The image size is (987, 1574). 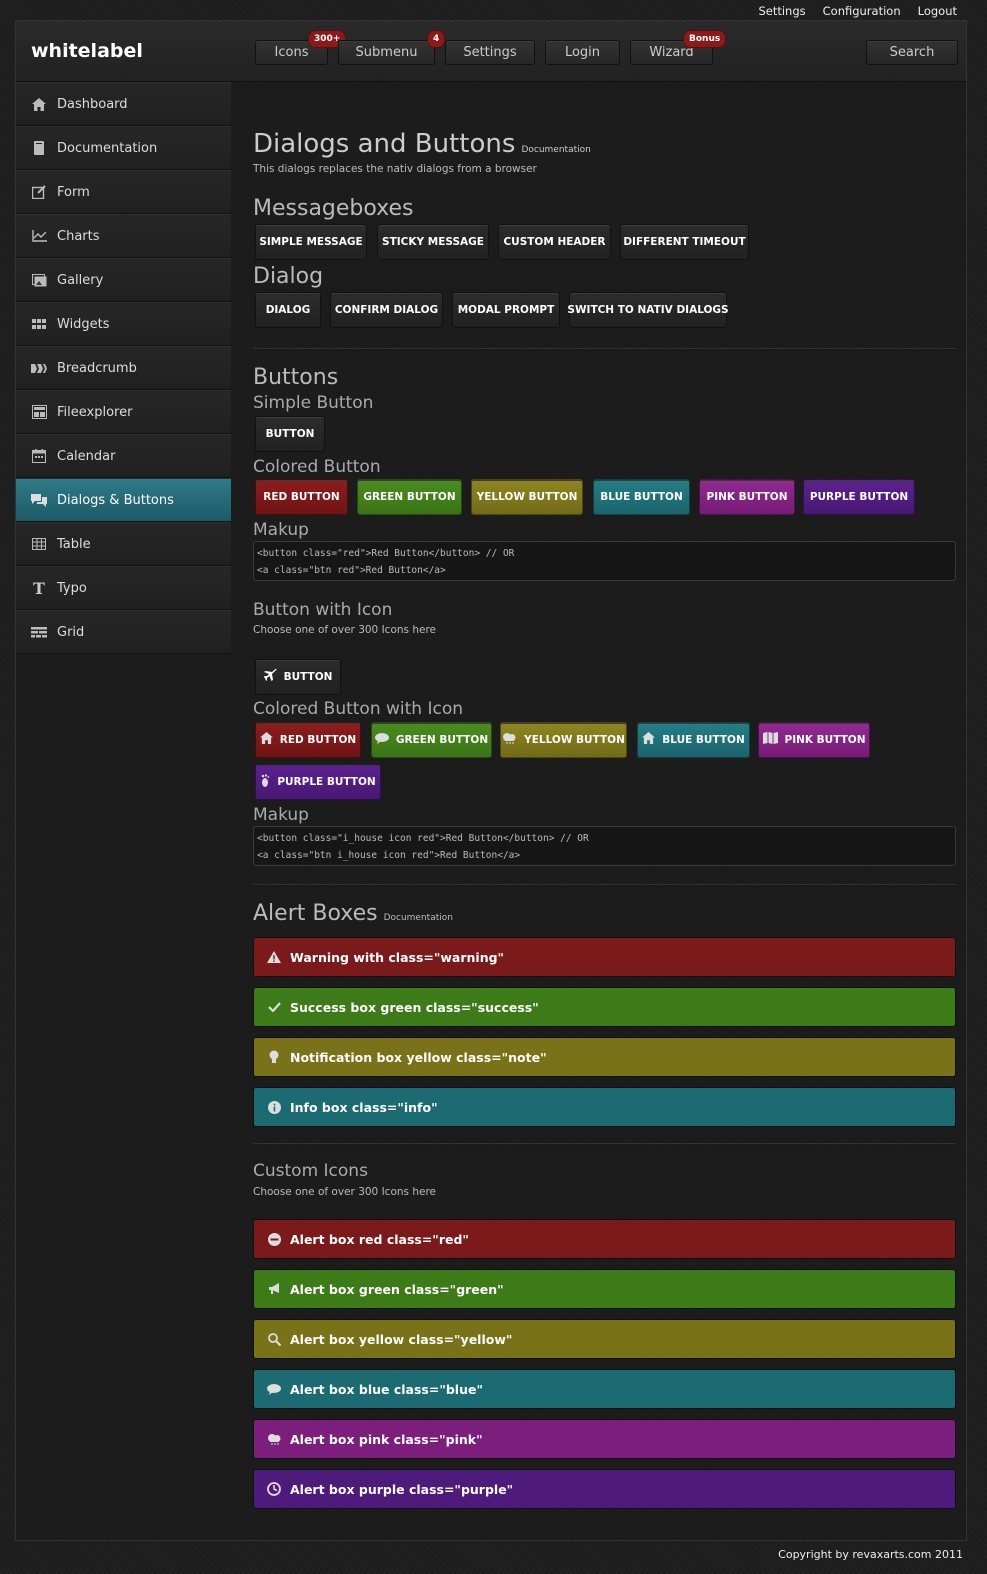 What do you see at coordinates (433, 242) in the screenshot?
I see `sticky-message-button: STICKY MESSAGE` at bounding box center [433, 242].